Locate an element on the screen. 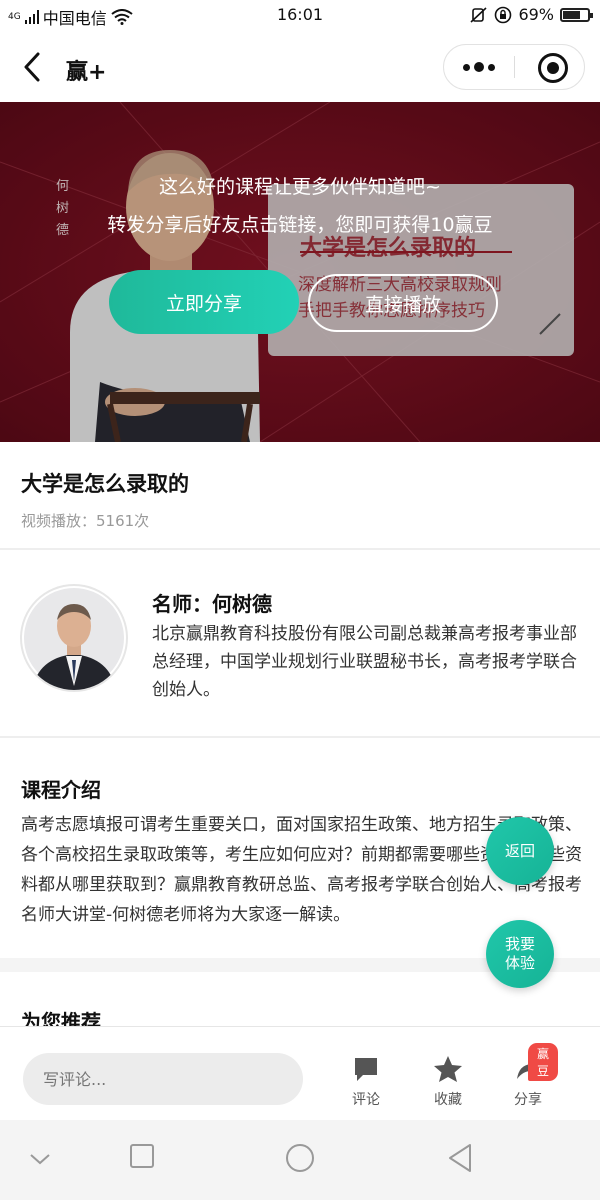 The width and height of the screenshot is (600, 1200). try-float-button: 我要 体验 is located at coordinates (520, 954).